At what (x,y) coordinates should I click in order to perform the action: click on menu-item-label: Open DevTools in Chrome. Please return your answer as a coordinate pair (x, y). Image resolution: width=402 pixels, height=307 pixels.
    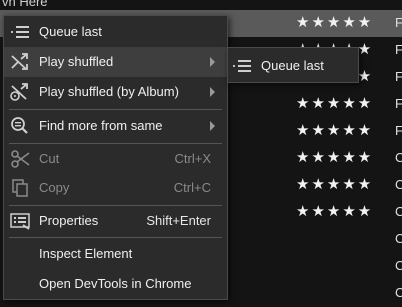
    Looking at the image, I should click on (115, 283).